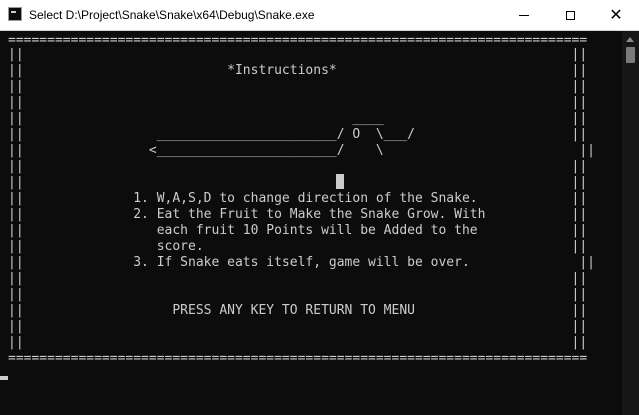  Describe the element at coordinates (298, 134) in the screenshot. I see `snake-art-line: || _______________________/ O \___/ ||` at that location.